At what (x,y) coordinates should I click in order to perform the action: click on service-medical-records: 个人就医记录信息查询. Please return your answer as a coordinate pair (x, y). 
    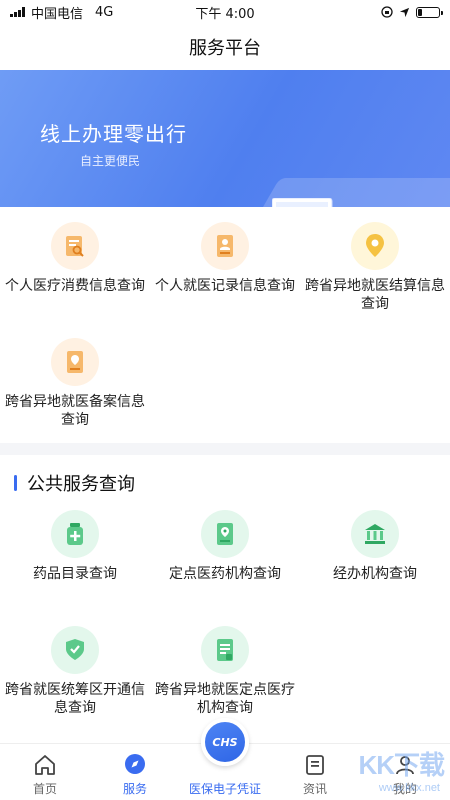
    Looking at the image, I should click on (225, 258).